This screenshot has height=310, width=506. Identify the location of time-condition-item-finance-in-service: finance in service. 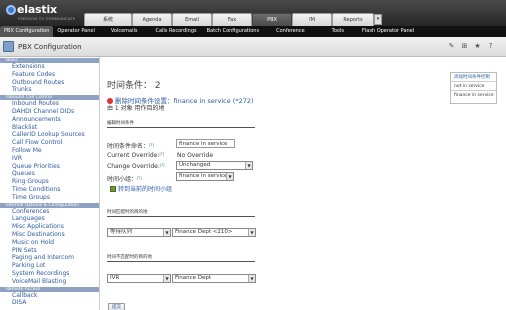
(473, 95).